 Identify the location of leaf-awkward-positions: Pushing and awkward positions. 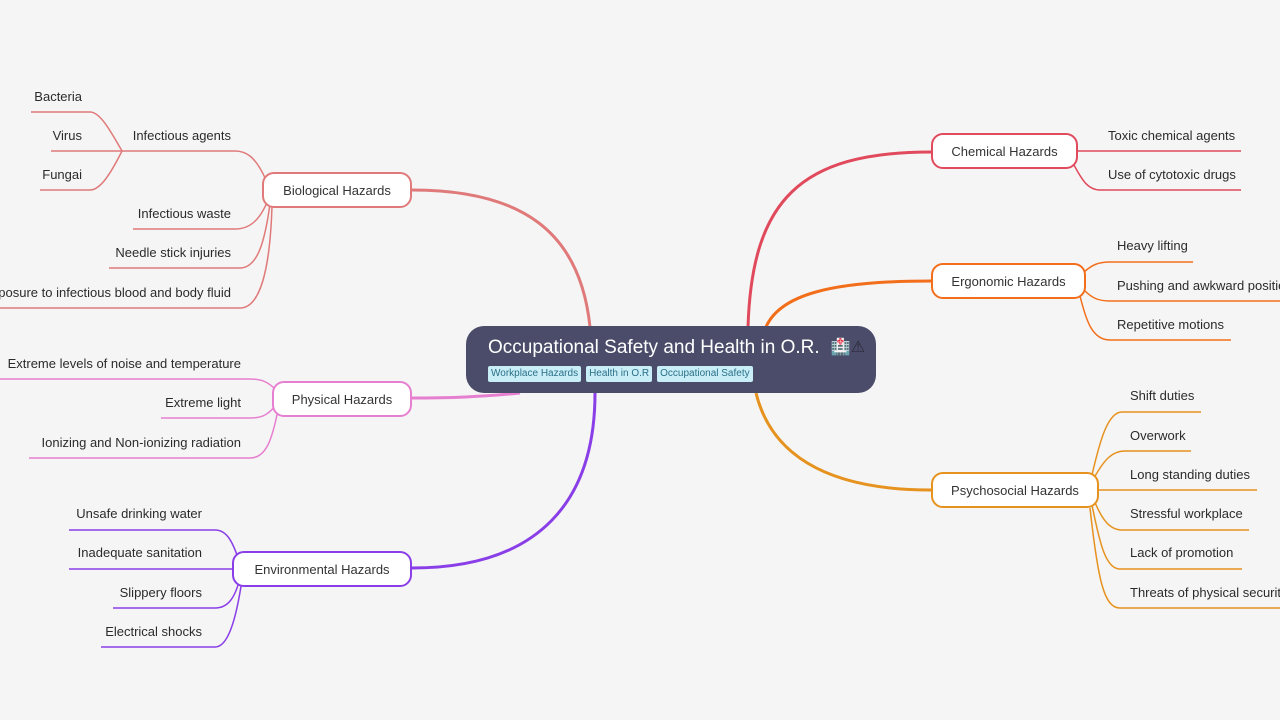
(1198, 286).